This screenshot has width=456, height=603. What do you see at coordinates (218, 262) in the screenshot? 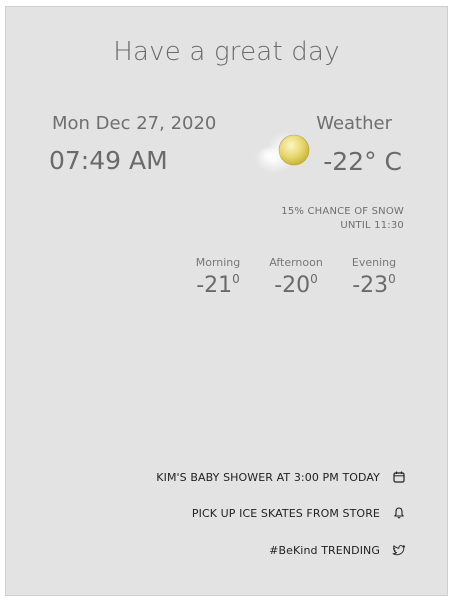
I see `forecast-label: Morning` at bounding box center [218, 262].